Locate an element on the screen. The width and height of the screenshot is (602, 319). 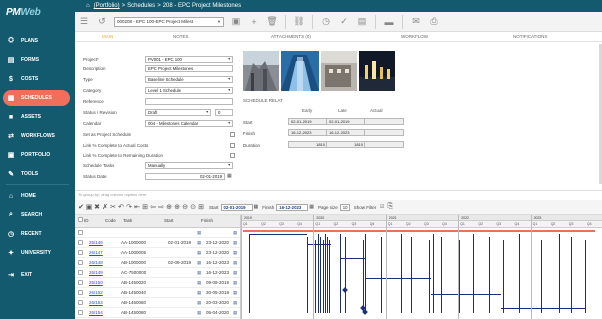
table-row: 26/146 AA-1000000 02-01-2019 23-12-2020 ▦ ▦ is located at coordinates (157, 243).